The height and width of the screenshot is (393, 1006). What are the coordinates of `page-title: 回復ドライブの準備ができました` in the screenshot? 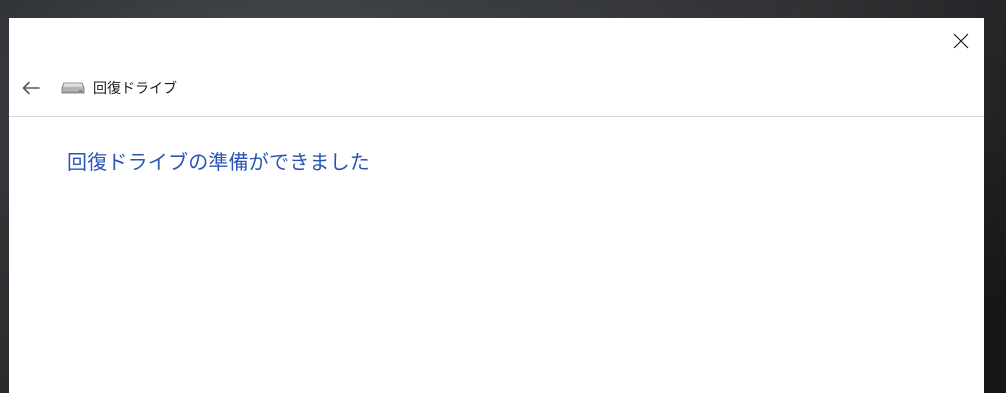 It's located at (218, 162).